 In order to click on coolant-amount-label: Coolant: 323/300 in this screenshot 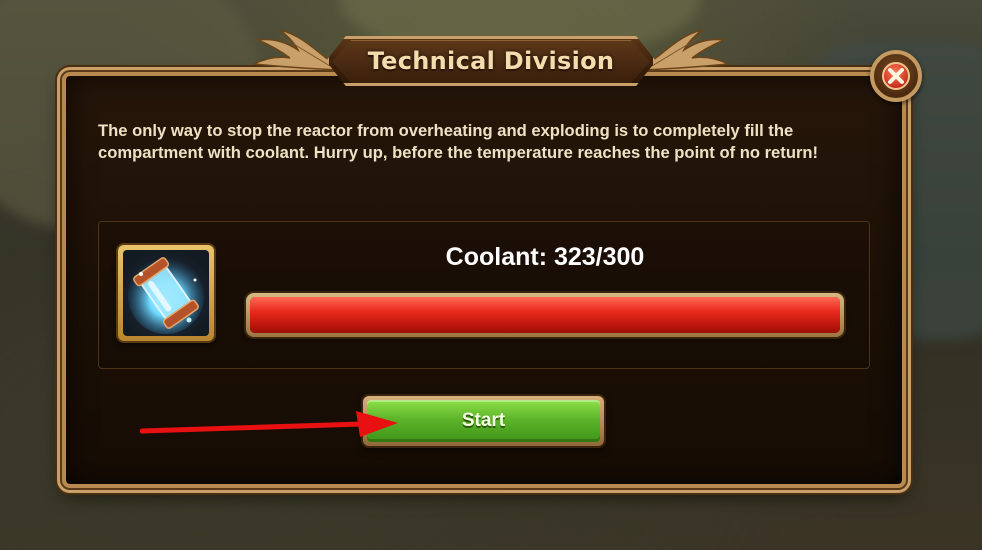, I will do `click(545, 257)`.